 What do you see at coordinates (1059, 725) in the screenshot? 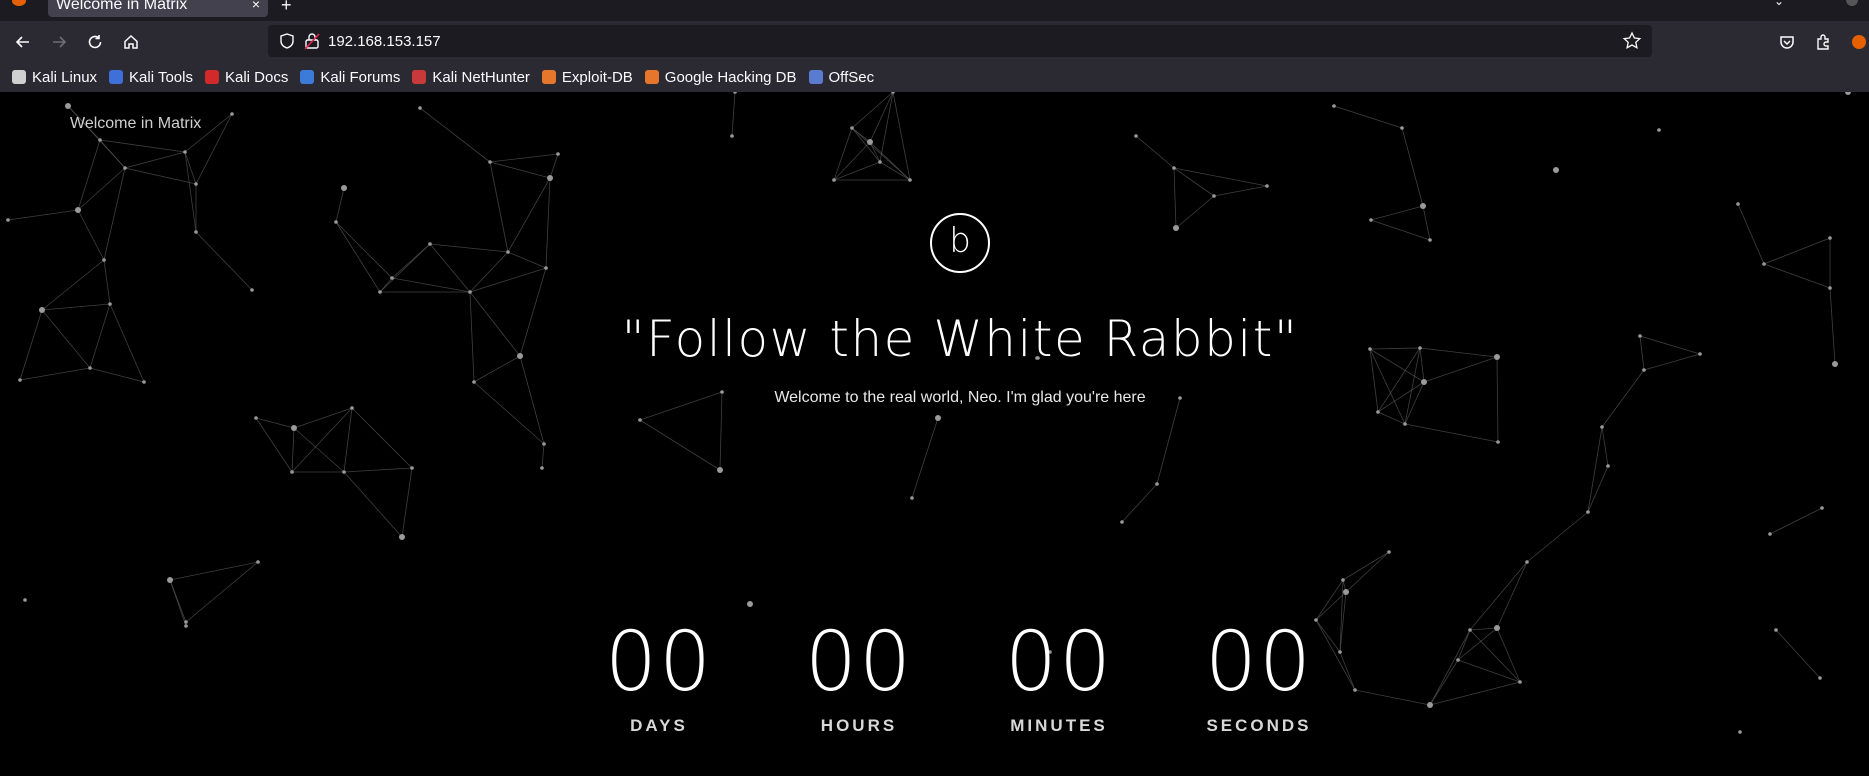
I see `countdown-minutes-label: MINUTES` at bounding box center [1059, 725].